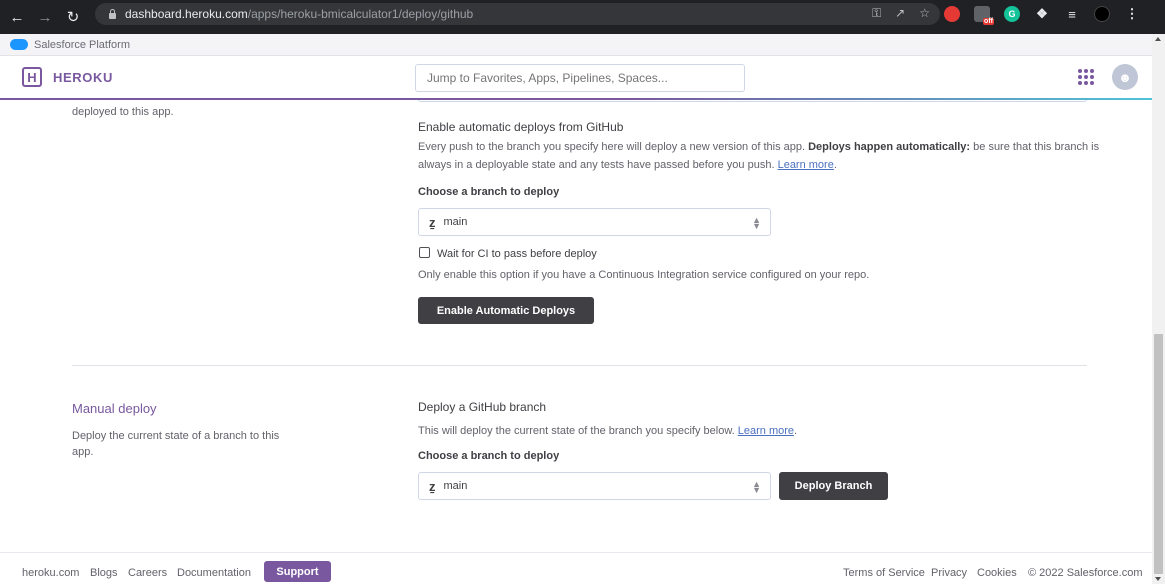  I want to click on scroll-up-arrow, so click(1158, 39).